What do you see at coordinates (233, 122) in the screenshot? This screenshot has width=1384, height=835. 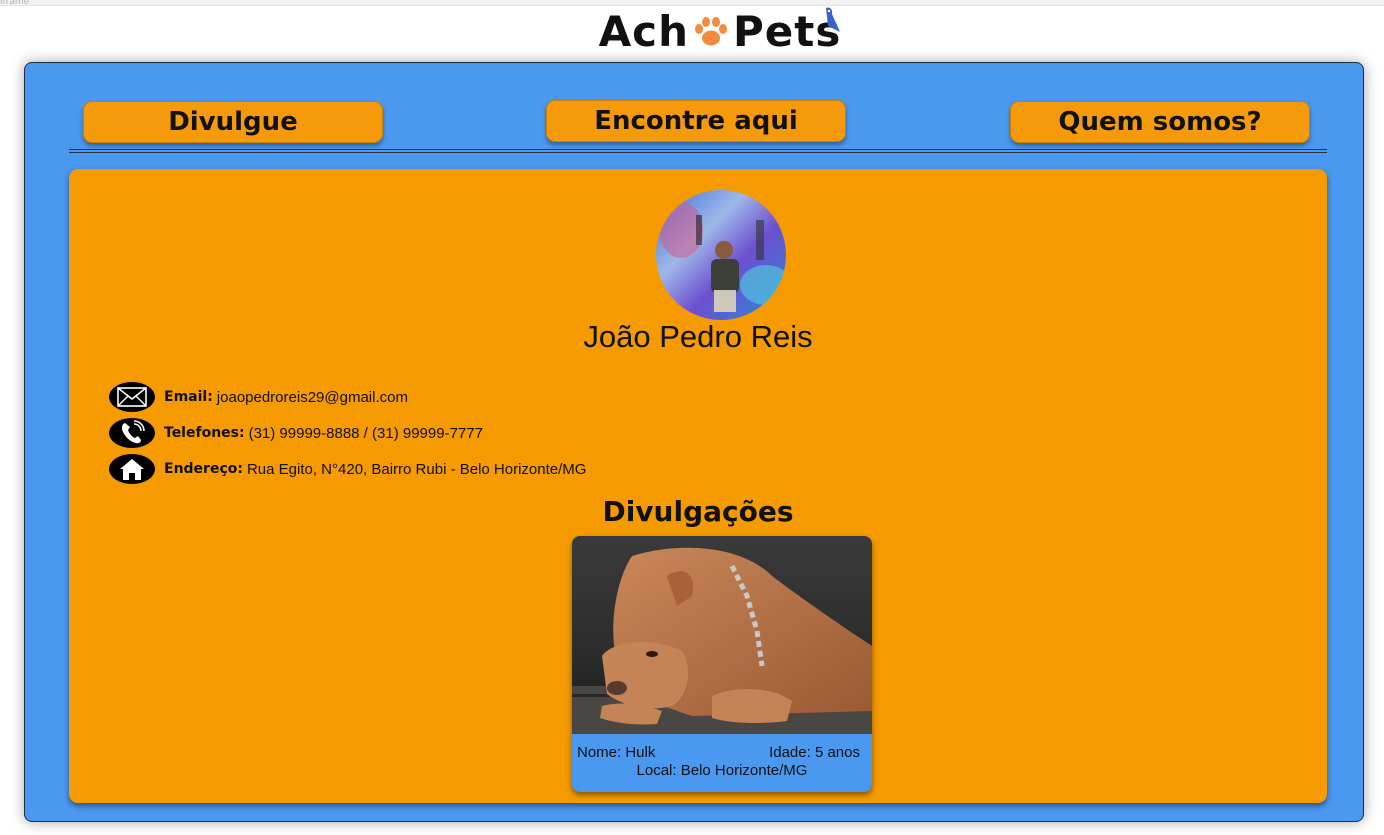 I see `nav-button-divulgue: Divulgue` at bounding box center [233, 122].